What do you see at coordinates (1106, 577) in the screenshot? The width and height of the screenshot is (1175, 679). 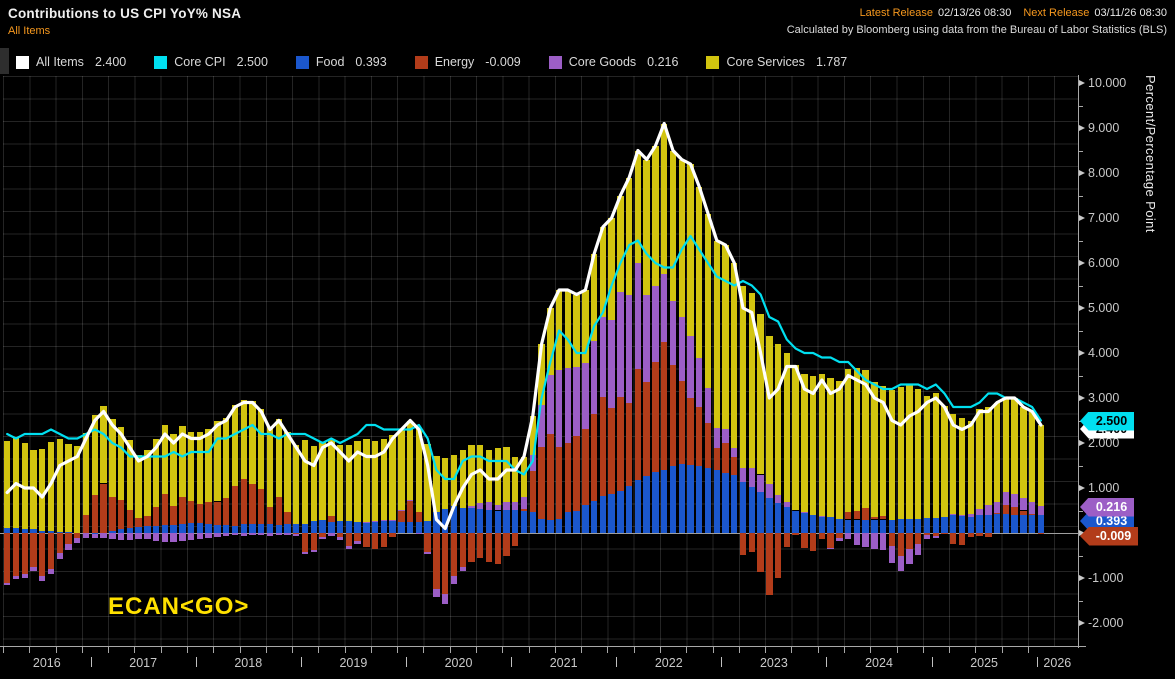 I see `y-tick-label: -1.000` at bounding box center [1106, 577].